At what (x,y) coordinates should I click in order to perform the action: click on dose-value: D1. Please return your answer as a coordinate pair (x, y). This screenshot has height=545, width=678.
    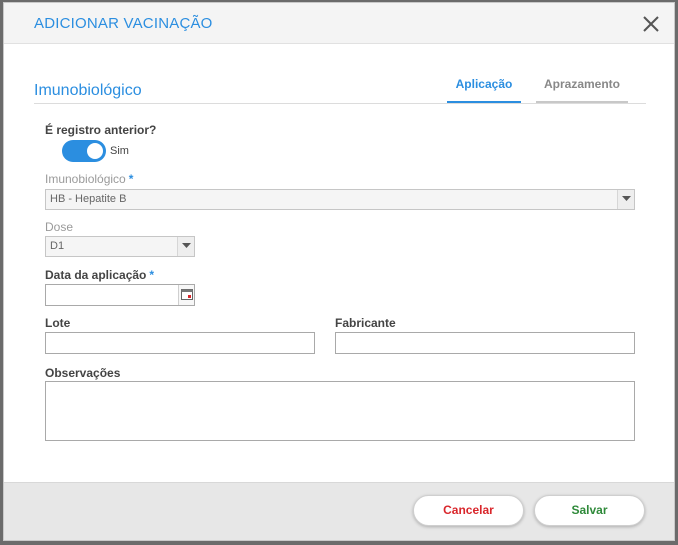
    Looking at the image, I should click on (57, 246).